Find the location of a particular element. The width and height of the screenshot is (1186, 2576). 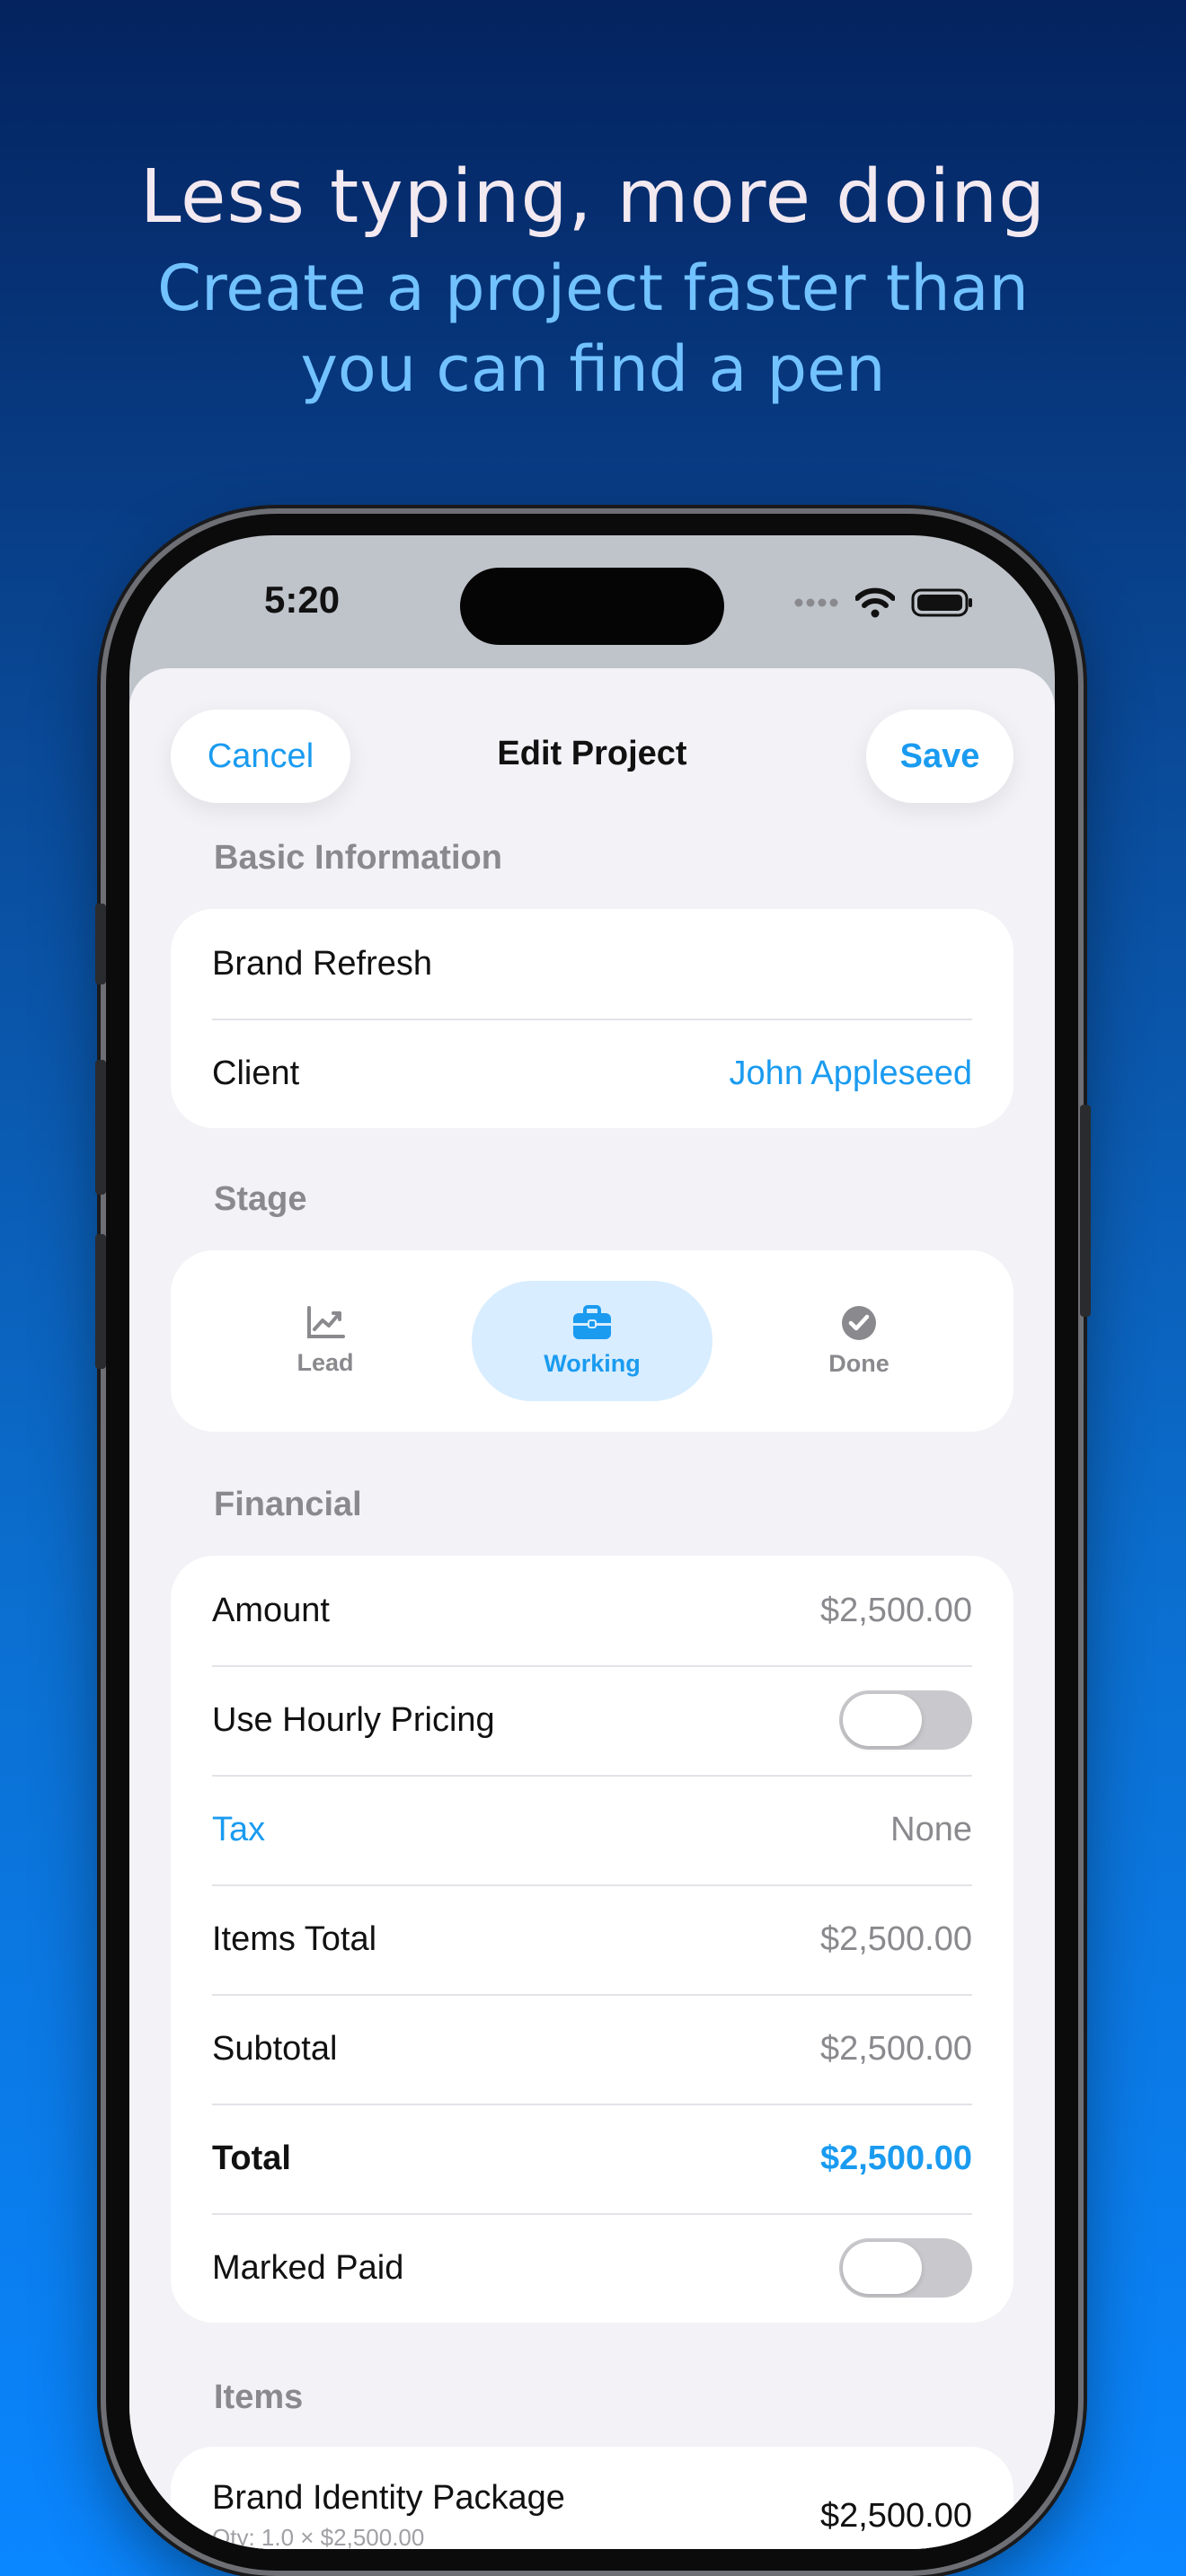

stage-option-lead-label: Lead is located at coordinates (325, 1362).